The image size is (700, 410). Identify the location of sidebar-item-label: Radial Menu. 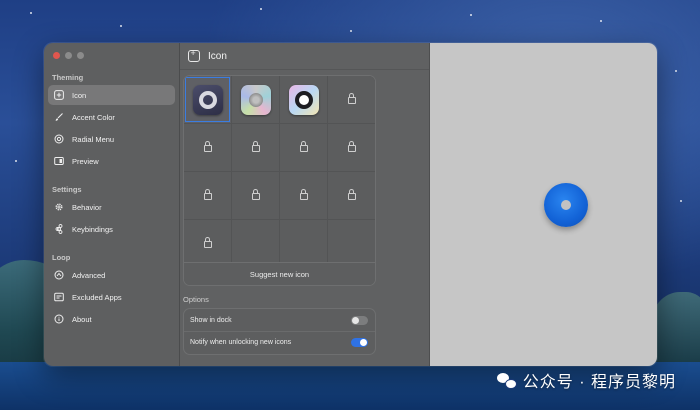
(93, 139).